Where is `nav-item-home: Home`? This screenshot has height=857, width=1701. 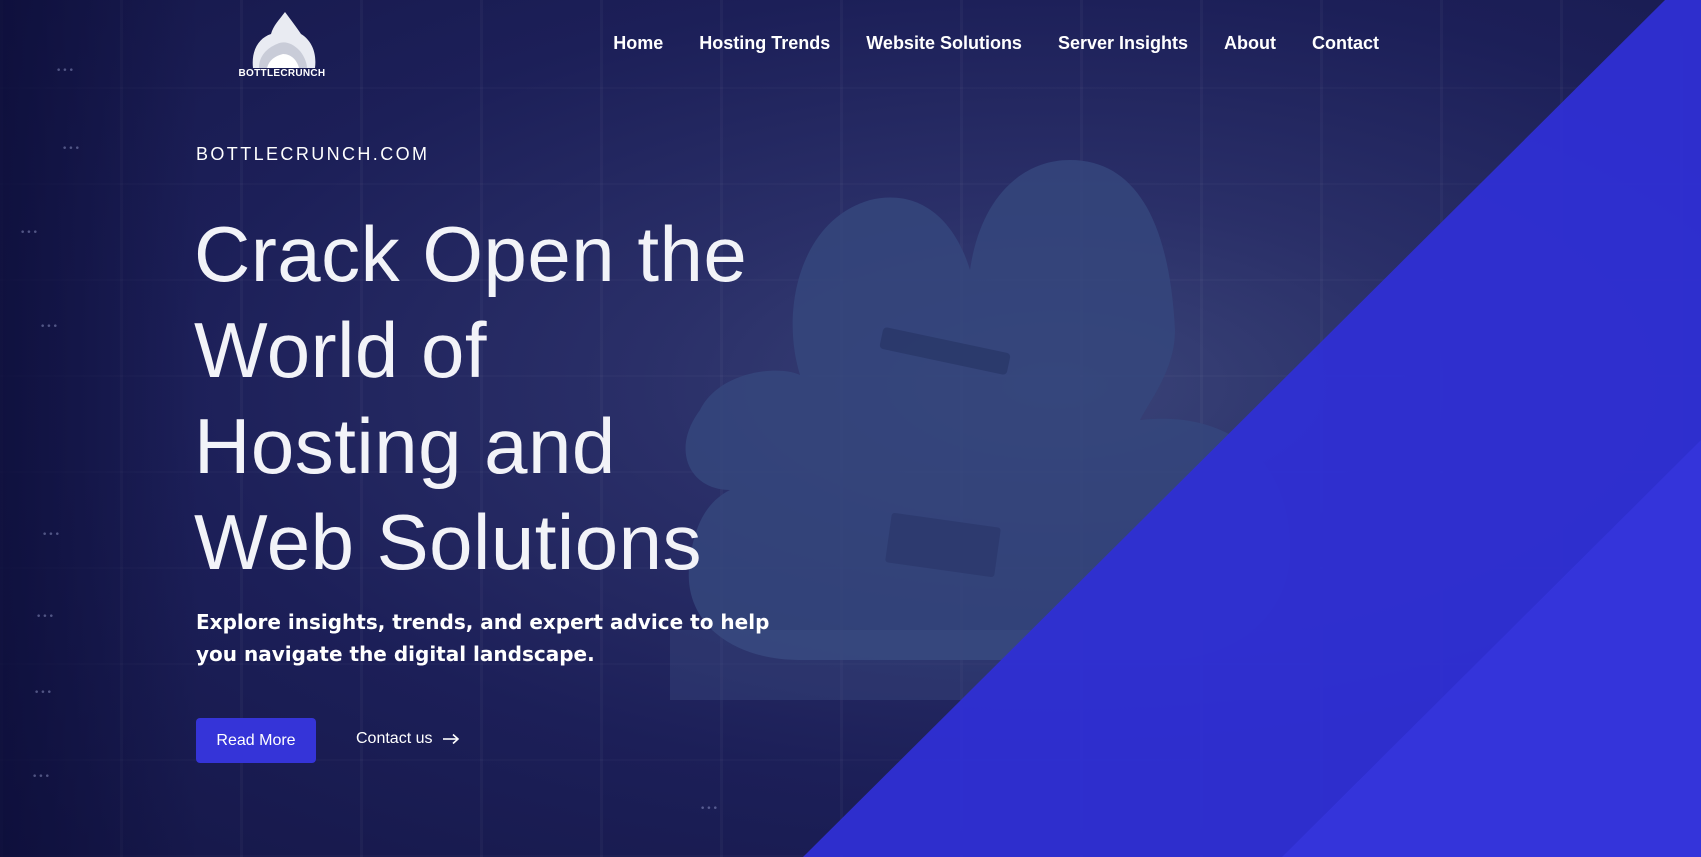 nav-item-home: Home is located at coordinates (638, 43).